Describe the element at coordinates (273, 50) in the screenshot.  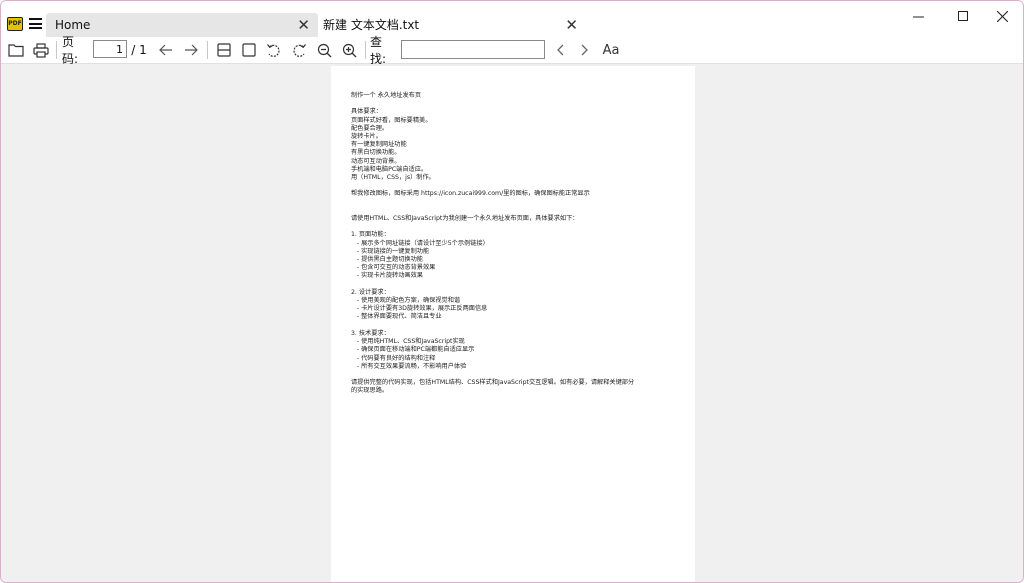
I see `rotate-left-icon` at that location.